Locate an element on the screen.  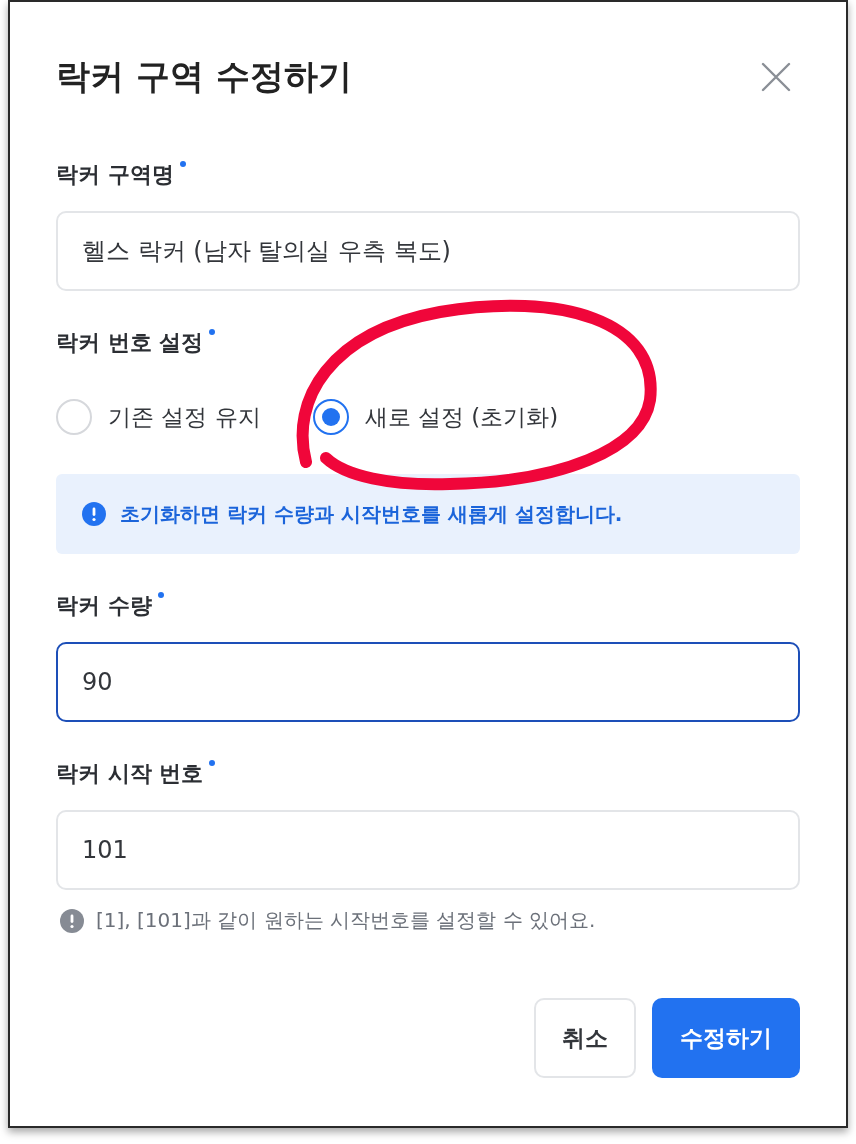
input-field: 헬스 락커 (남자 탈의실 우측 복도) is located at coordinates (428, 251).